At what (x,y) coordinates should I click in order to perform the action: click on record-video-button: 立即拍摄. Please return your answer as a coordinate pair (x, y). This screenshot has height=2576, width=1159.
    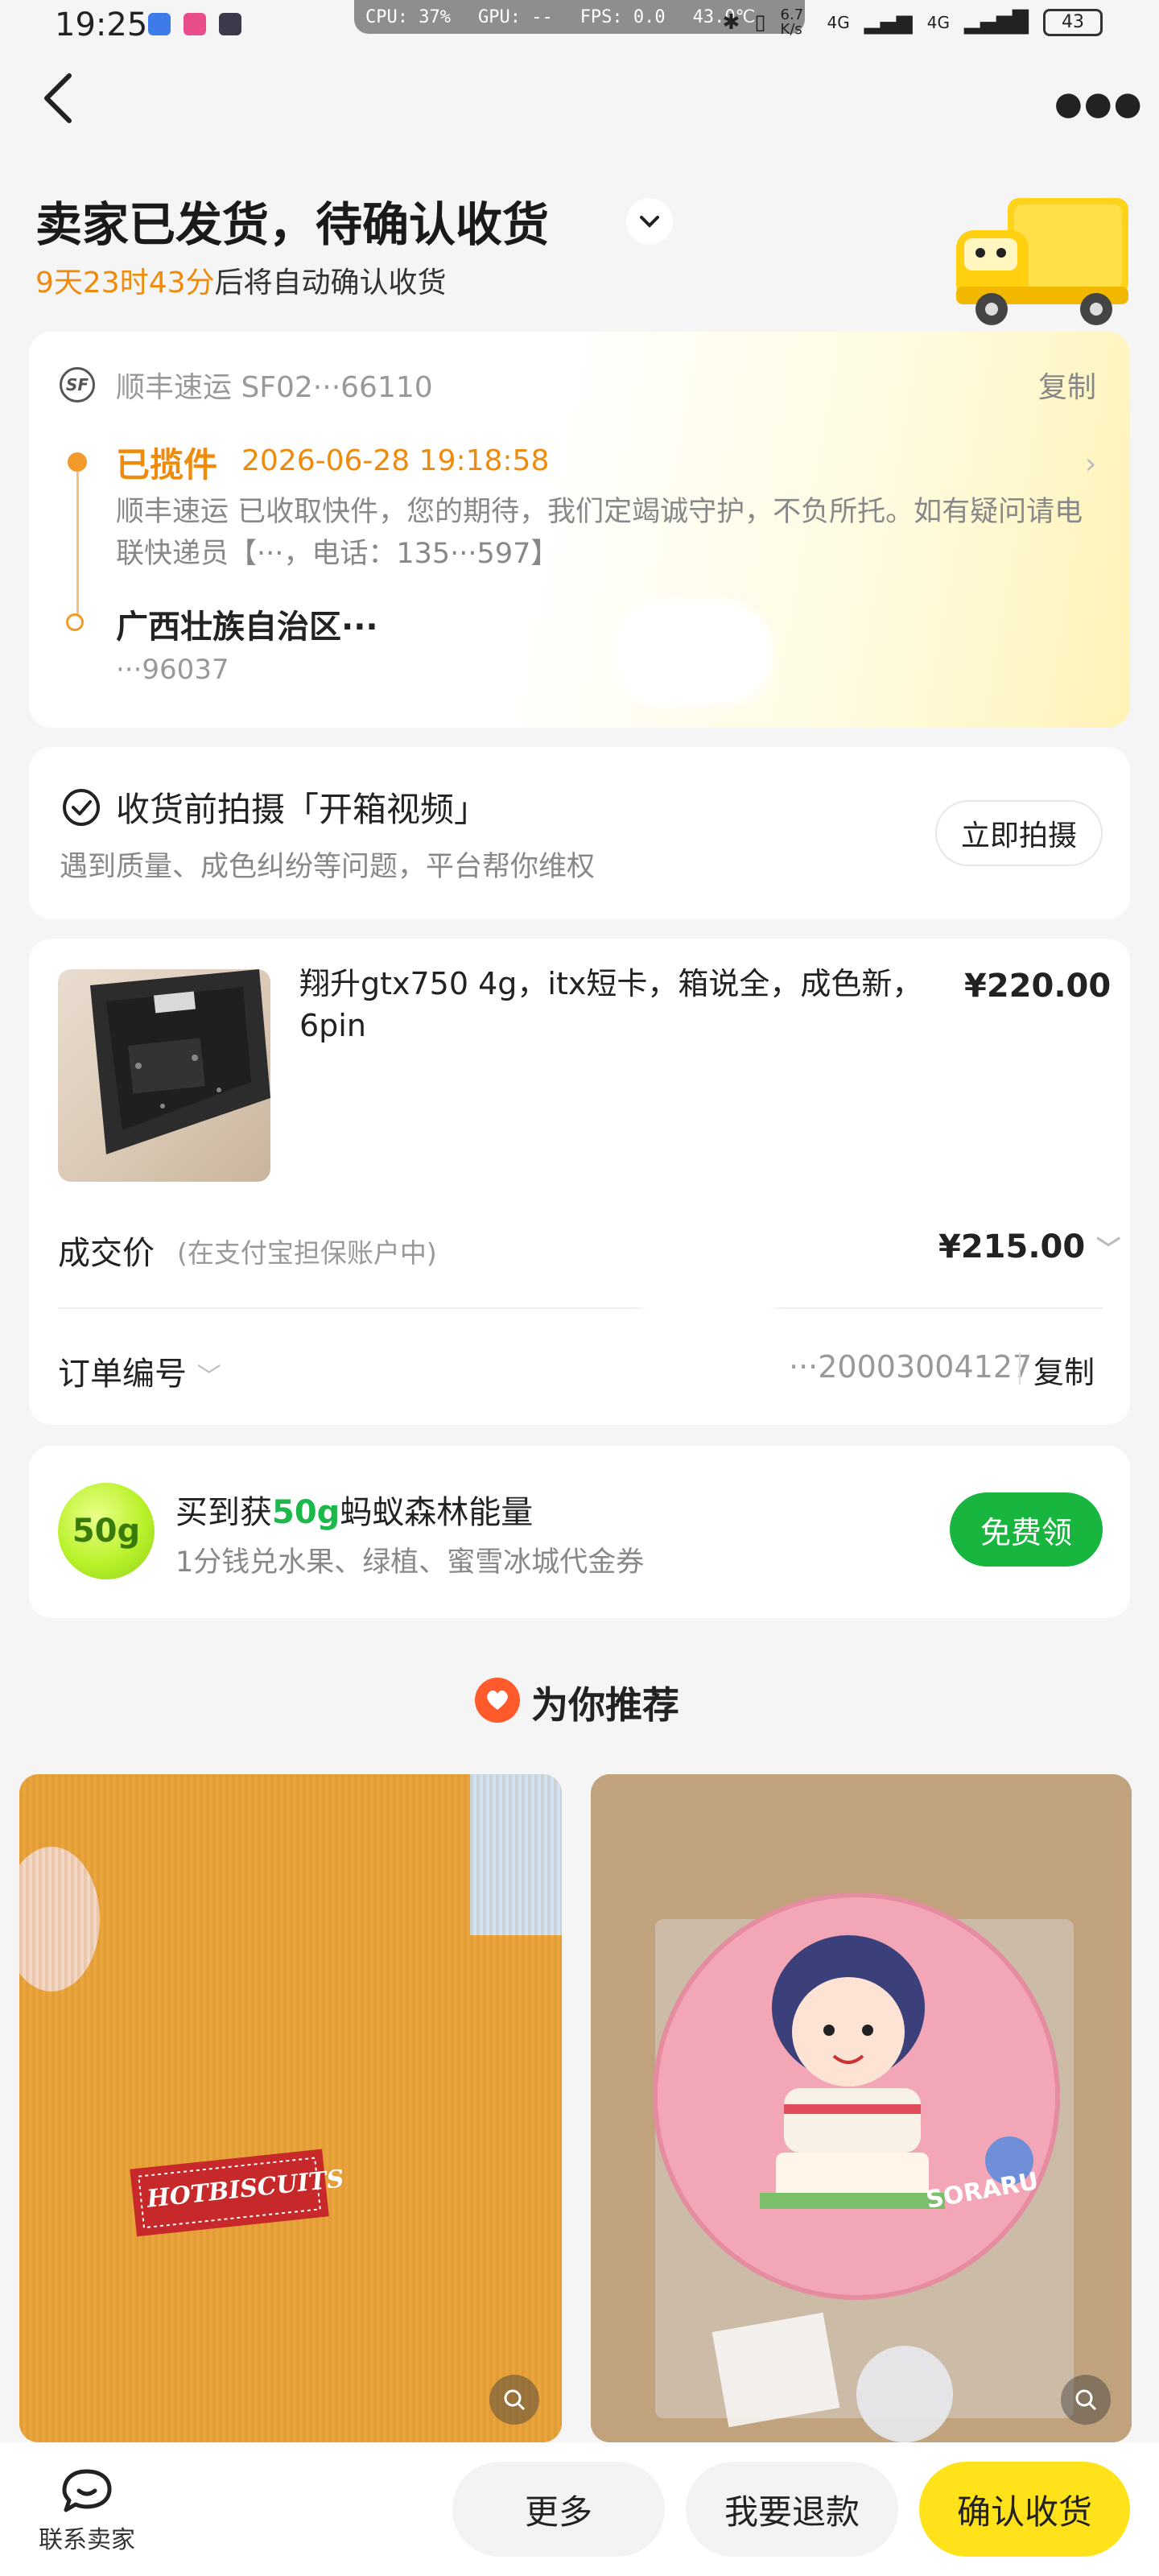
    Looking at the image, I should click on (1019, 833).